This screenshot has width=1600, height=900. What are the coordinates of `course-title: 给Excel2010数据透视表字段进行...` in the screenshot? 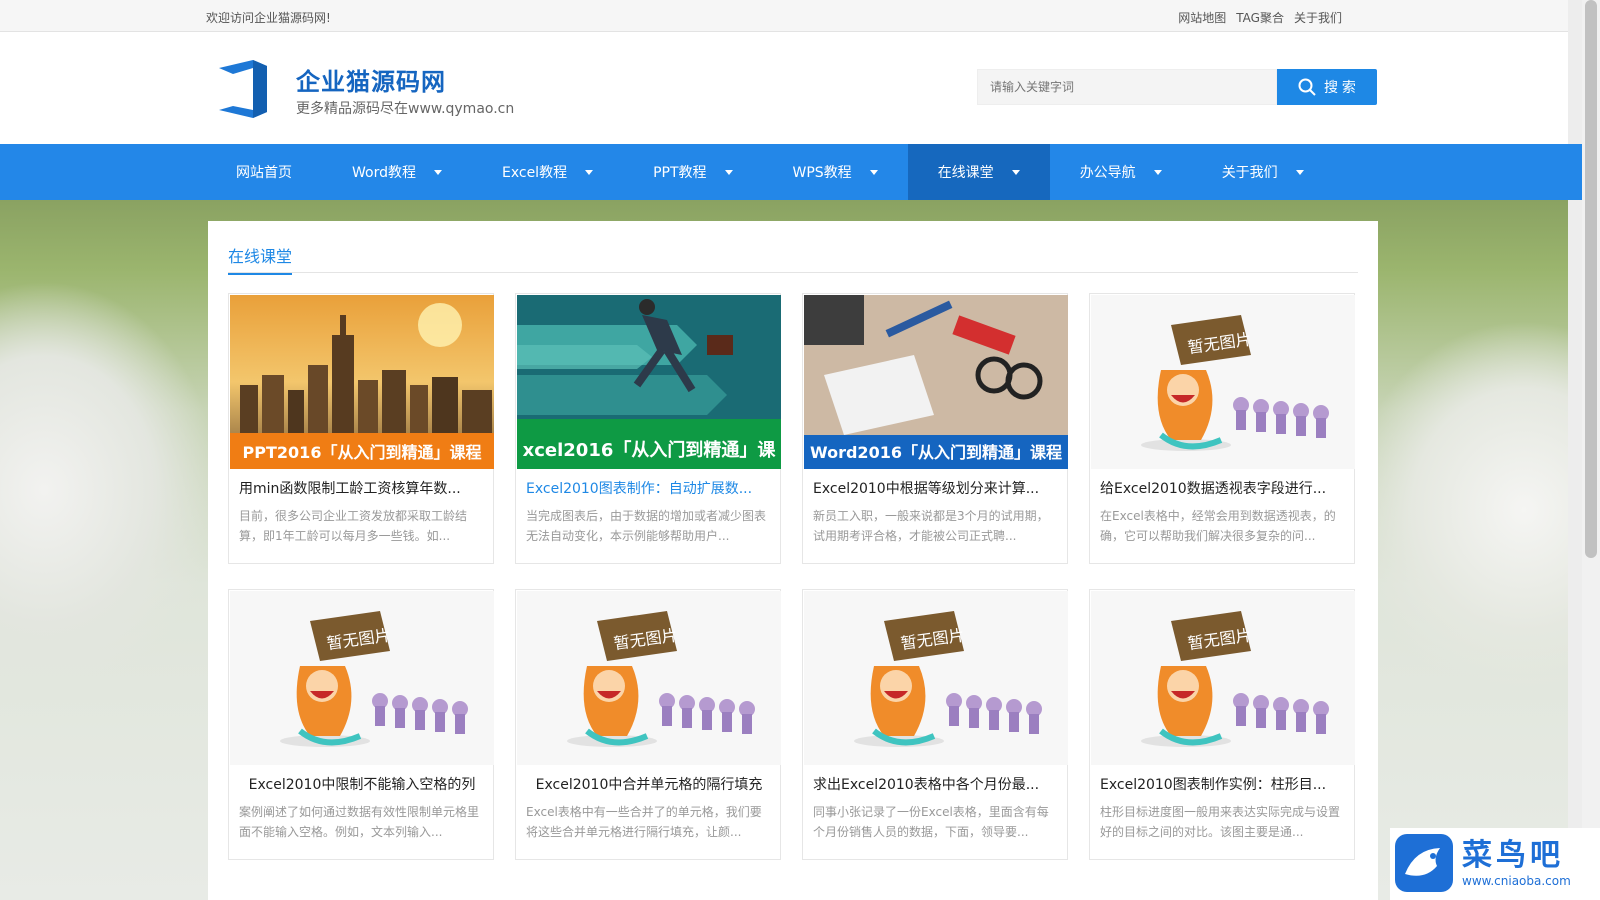 It's located at (1223, 488).